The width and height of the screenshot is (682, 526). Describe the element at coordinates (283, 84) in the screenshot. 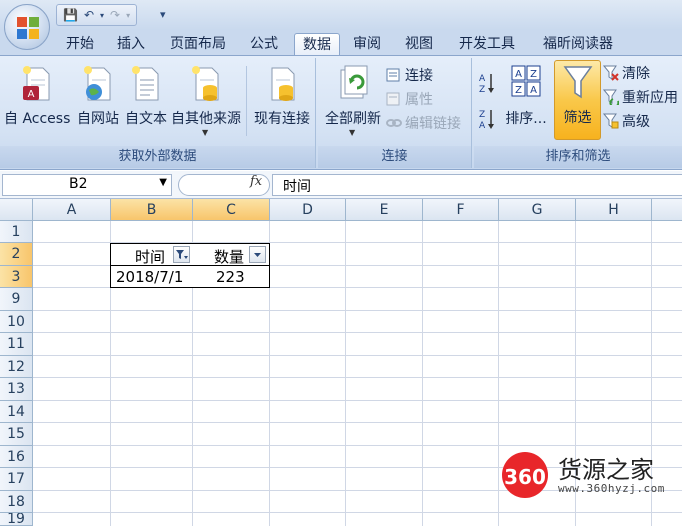

I see `existing-connections-icon` at that location.